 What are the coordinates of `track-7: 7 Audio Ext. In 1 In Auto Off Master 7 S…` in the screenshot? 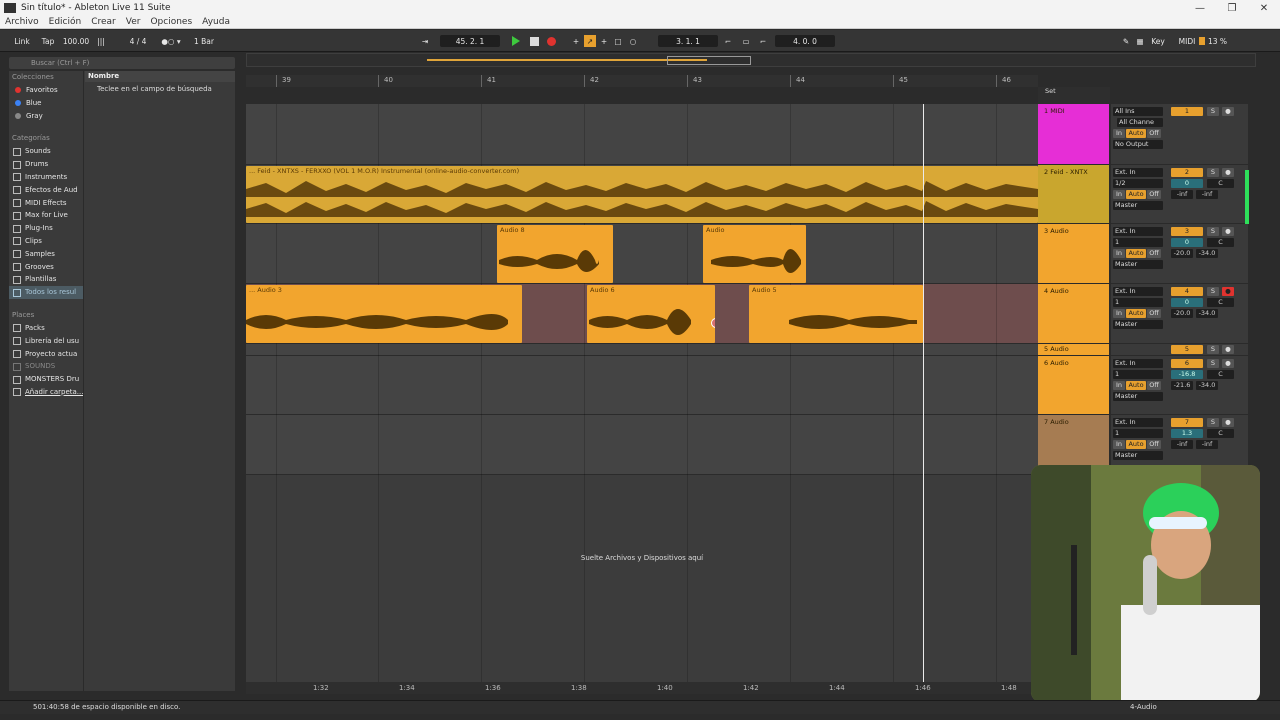 It's located at (1143, 441).